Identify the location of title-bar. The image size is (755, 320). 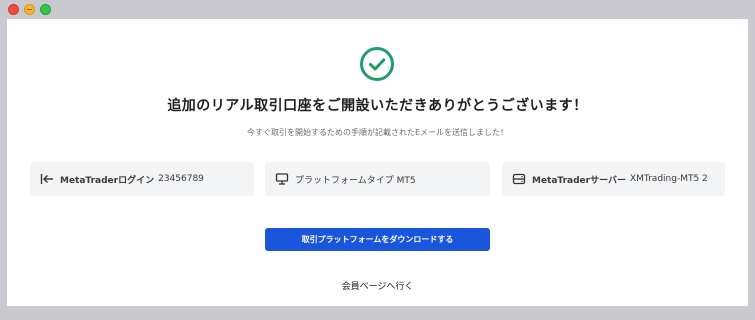
(377, 9).